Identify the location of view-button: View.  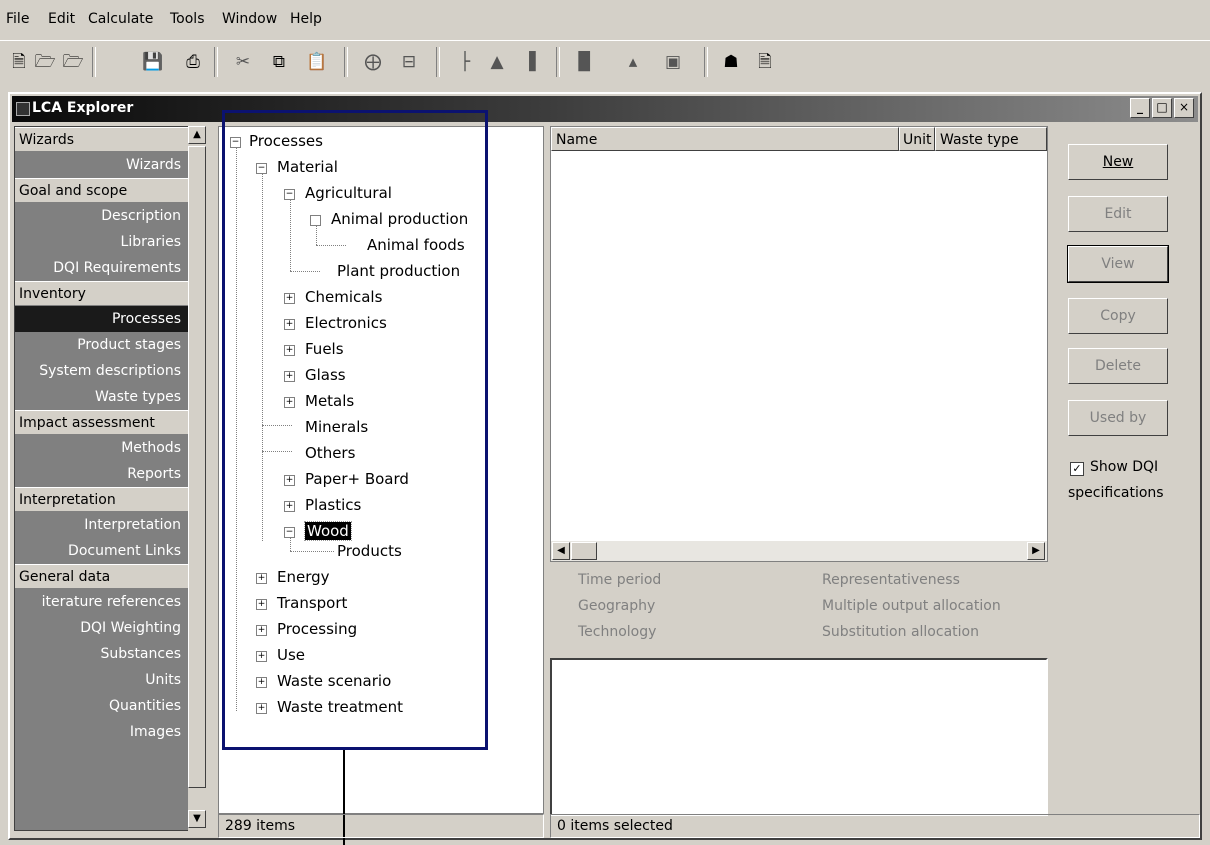
(1118, 264).